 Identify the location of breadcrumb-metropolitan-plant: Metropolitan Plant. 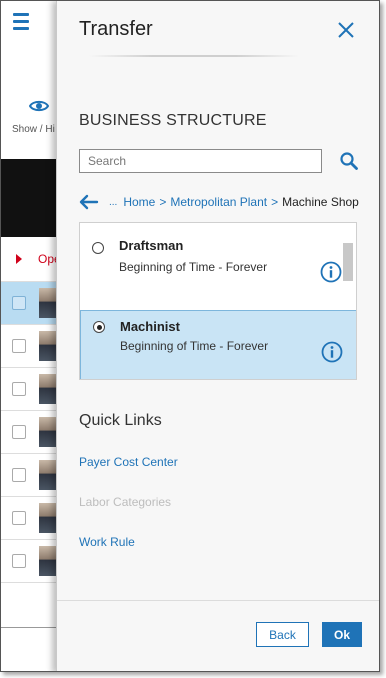
(218, 202).